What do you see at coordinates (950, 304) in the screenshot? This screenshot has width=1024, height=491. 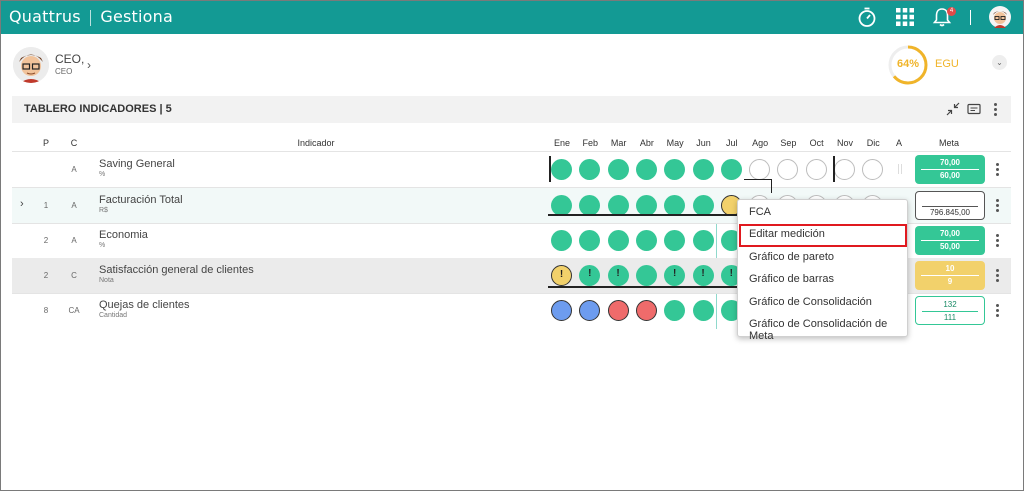 I see `meta-target: 132` at bounding box center [950, 304].